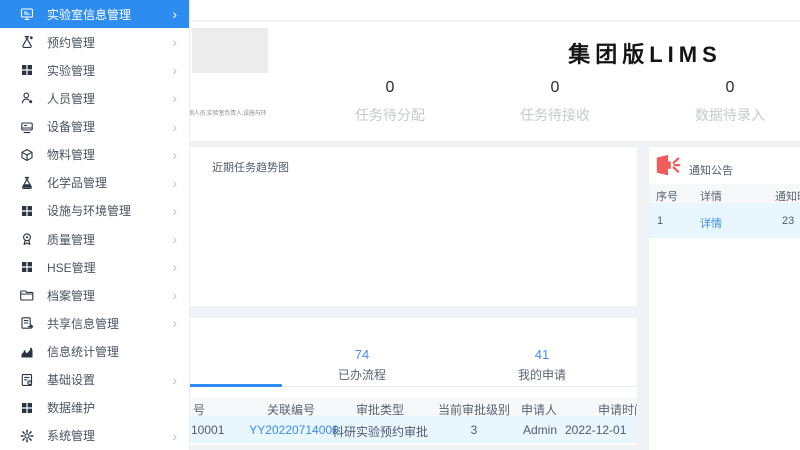 This screenshot has width=800, height=450. Describe the element at coordinates (724, 220) in the screenshot. I see `notice-table-row` at that location.